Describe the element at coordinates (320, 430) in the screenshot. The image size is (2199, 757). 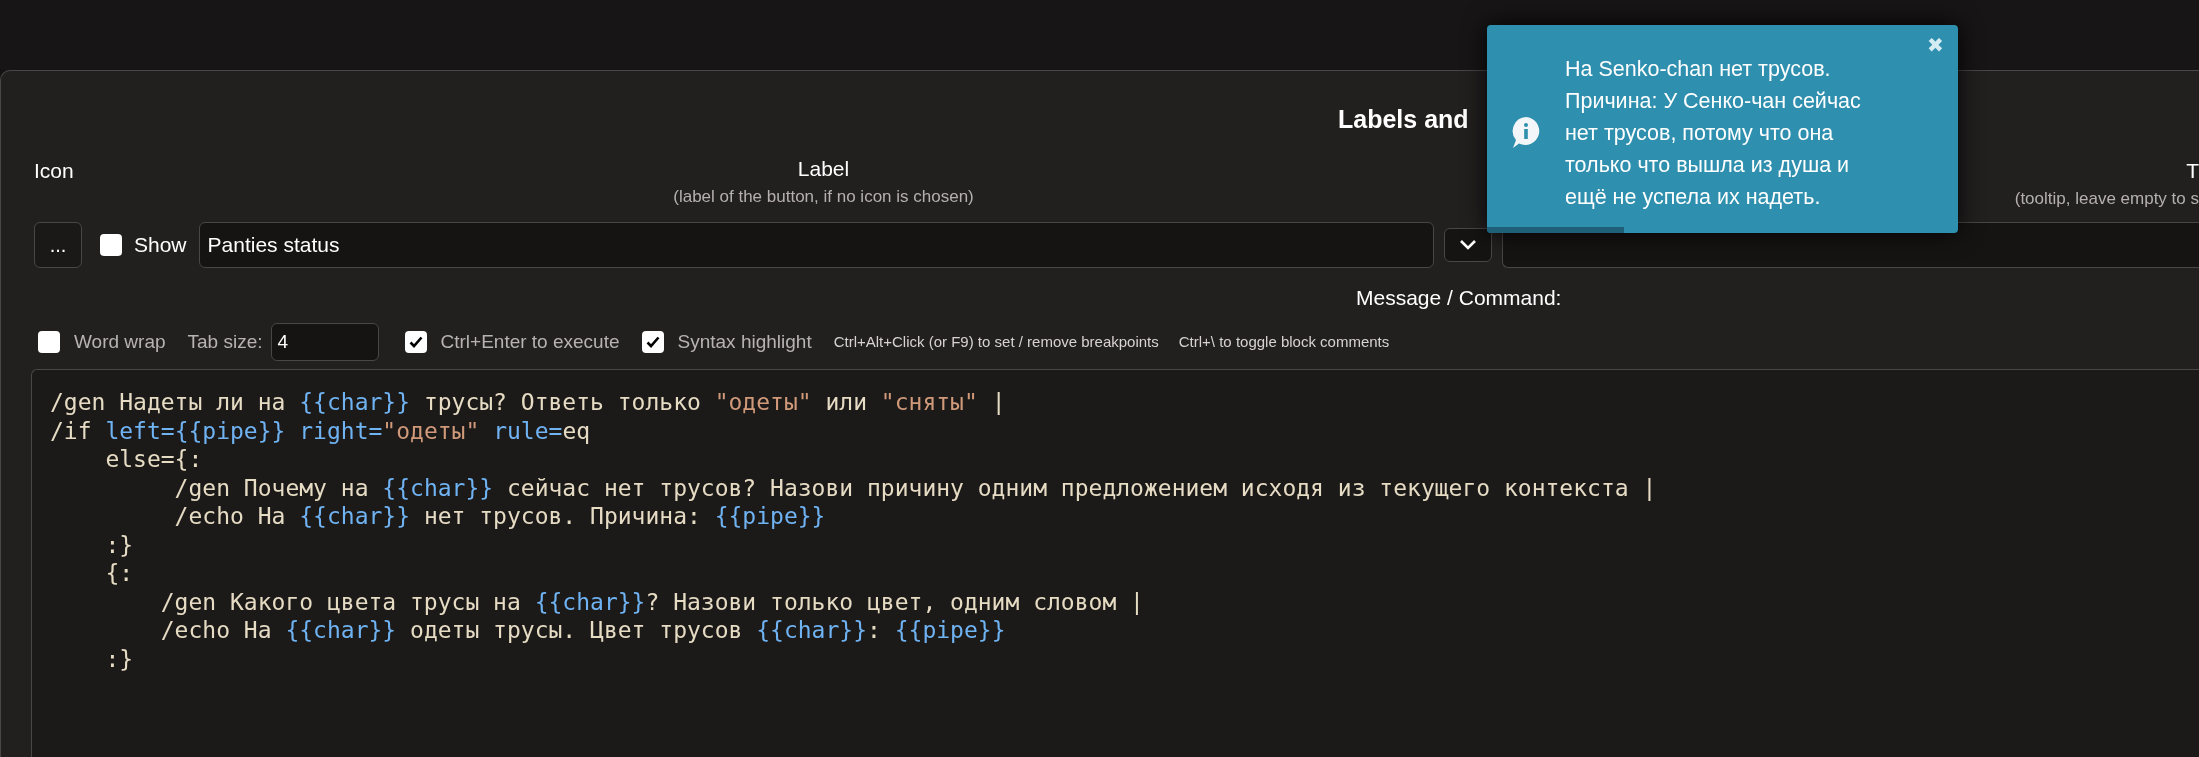
I see `code-line: /if left={{pipe}} right="одеты" rule=eq` at that location.